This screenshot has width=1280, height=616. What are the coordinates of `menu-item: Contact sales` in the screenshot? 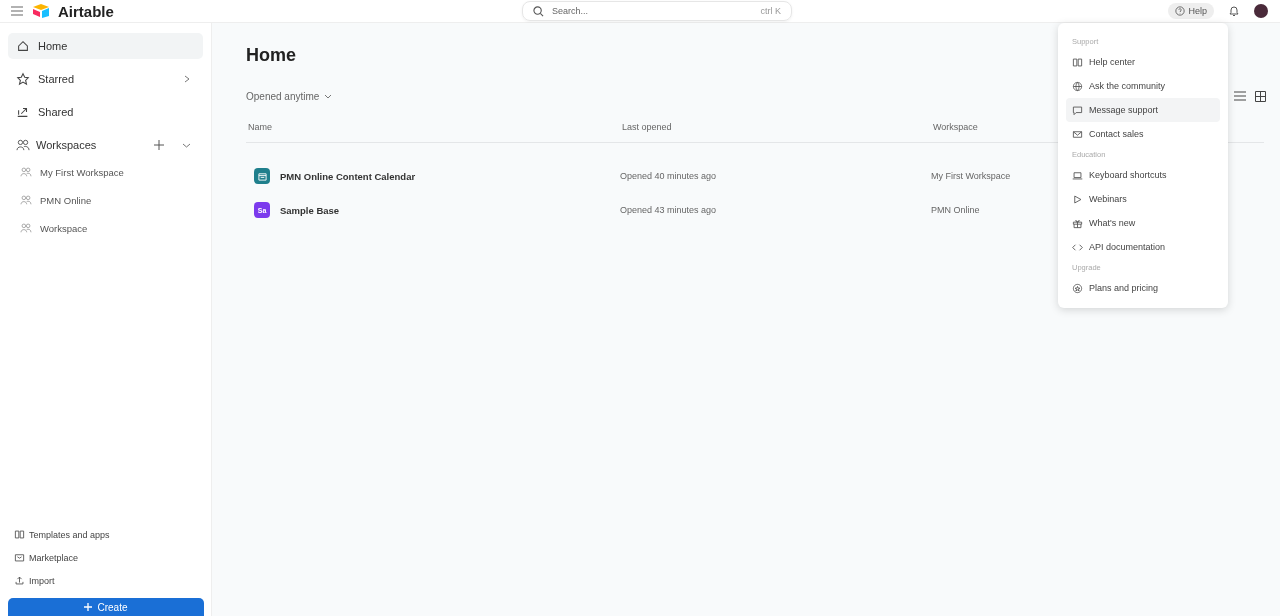 It's located at (1143, 134).